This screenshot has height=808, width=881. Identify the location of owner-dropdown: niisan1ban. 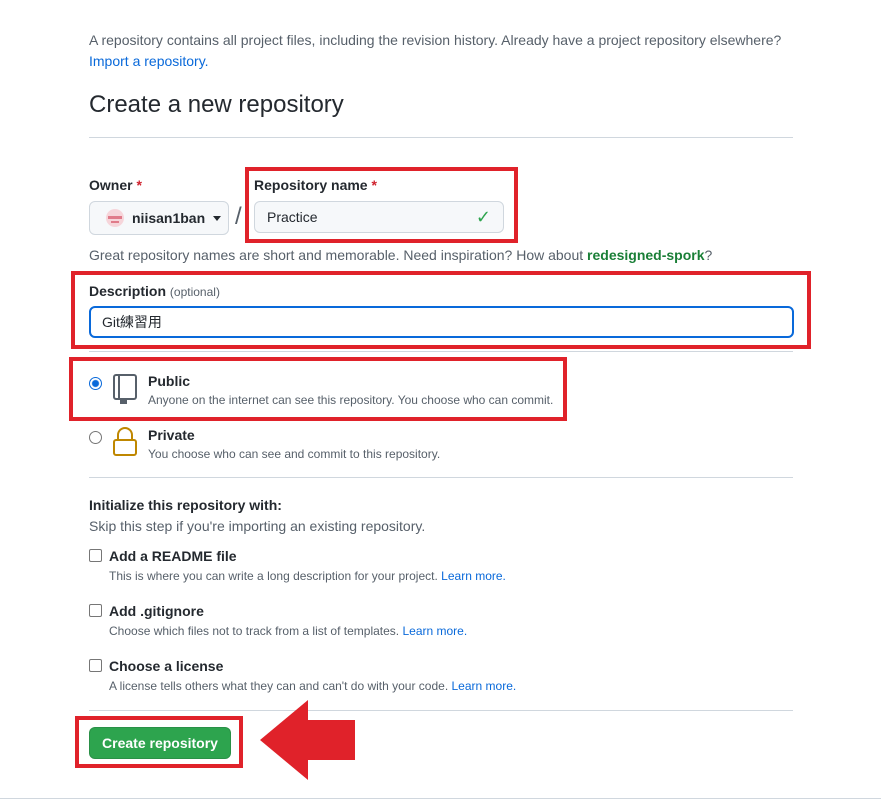
(159, 218).